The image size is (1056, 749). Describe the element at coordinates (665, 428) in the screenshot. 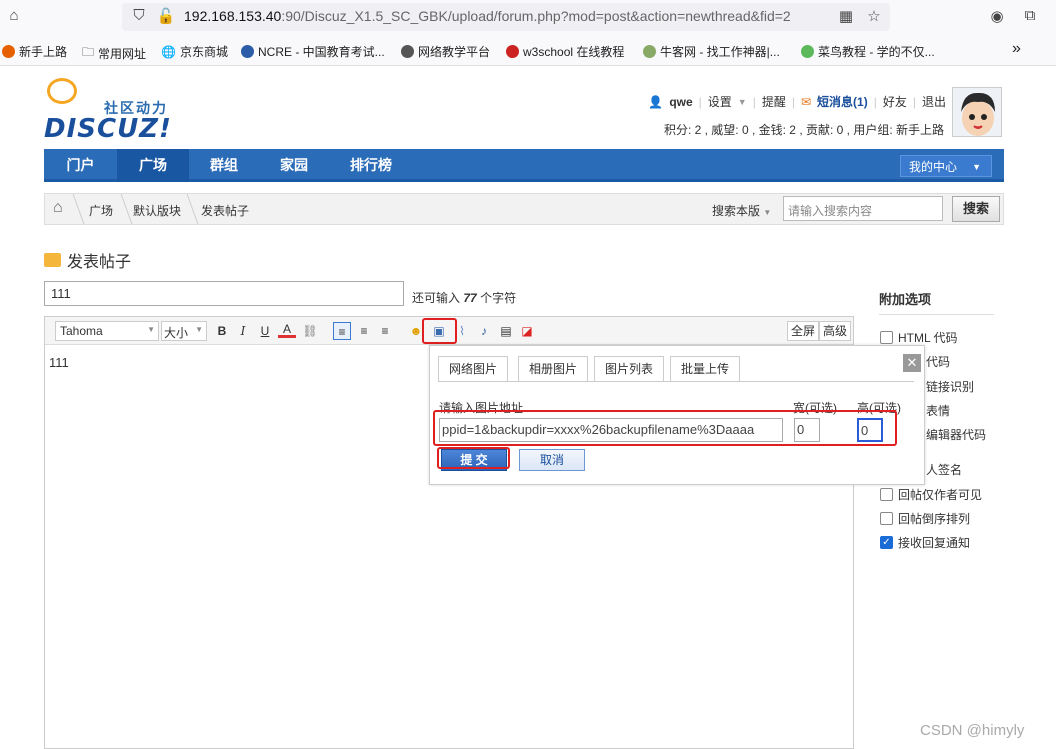

I see `inputs-highlight` at that location.